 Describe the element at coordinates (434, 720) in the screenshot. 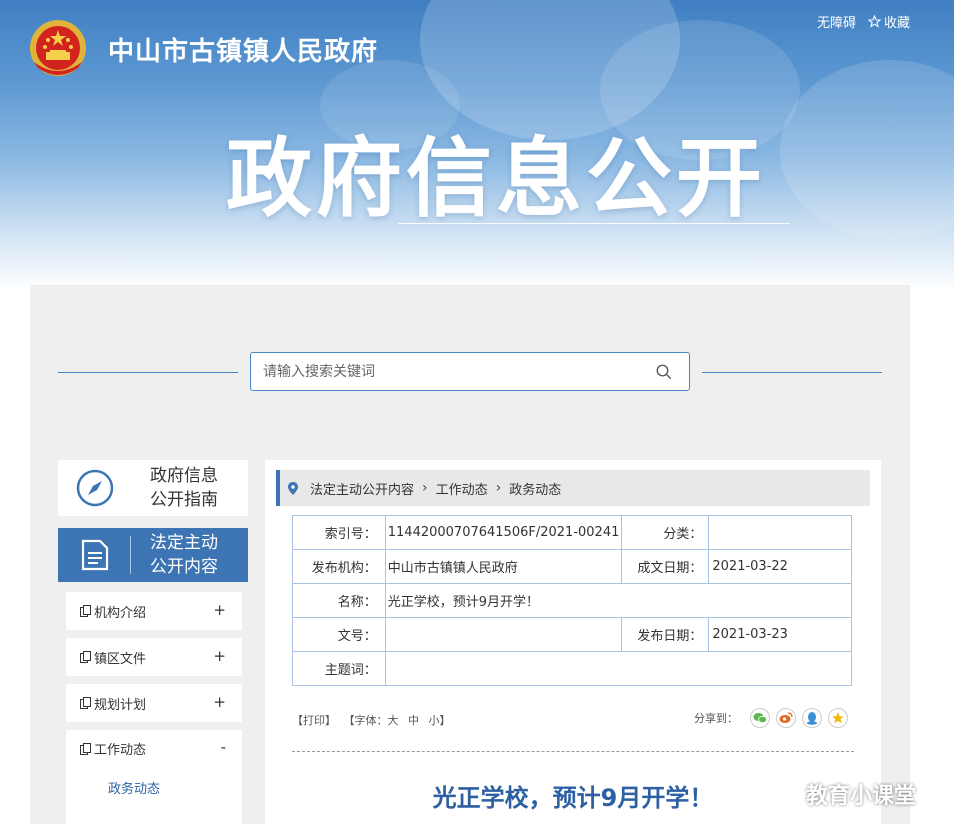

I see `font-small-button: 小` at that location.